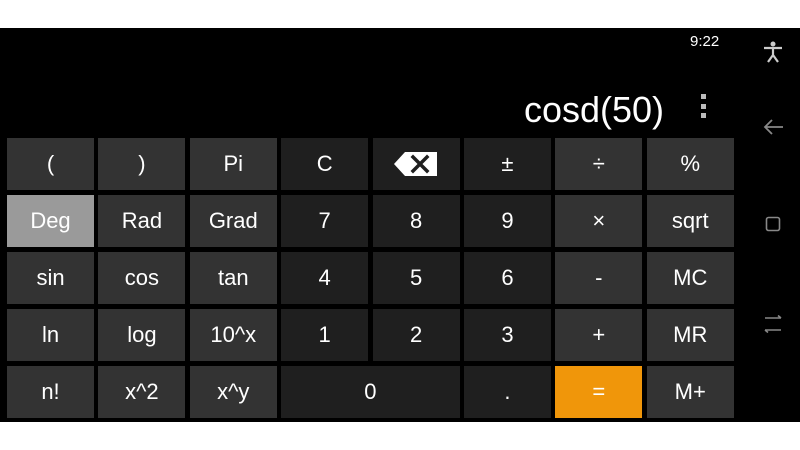 This screenshot has width=800, height=450. Describe the element at coordinates (50, 278) in the screenshot. I see `sin-key: sin` at that location.